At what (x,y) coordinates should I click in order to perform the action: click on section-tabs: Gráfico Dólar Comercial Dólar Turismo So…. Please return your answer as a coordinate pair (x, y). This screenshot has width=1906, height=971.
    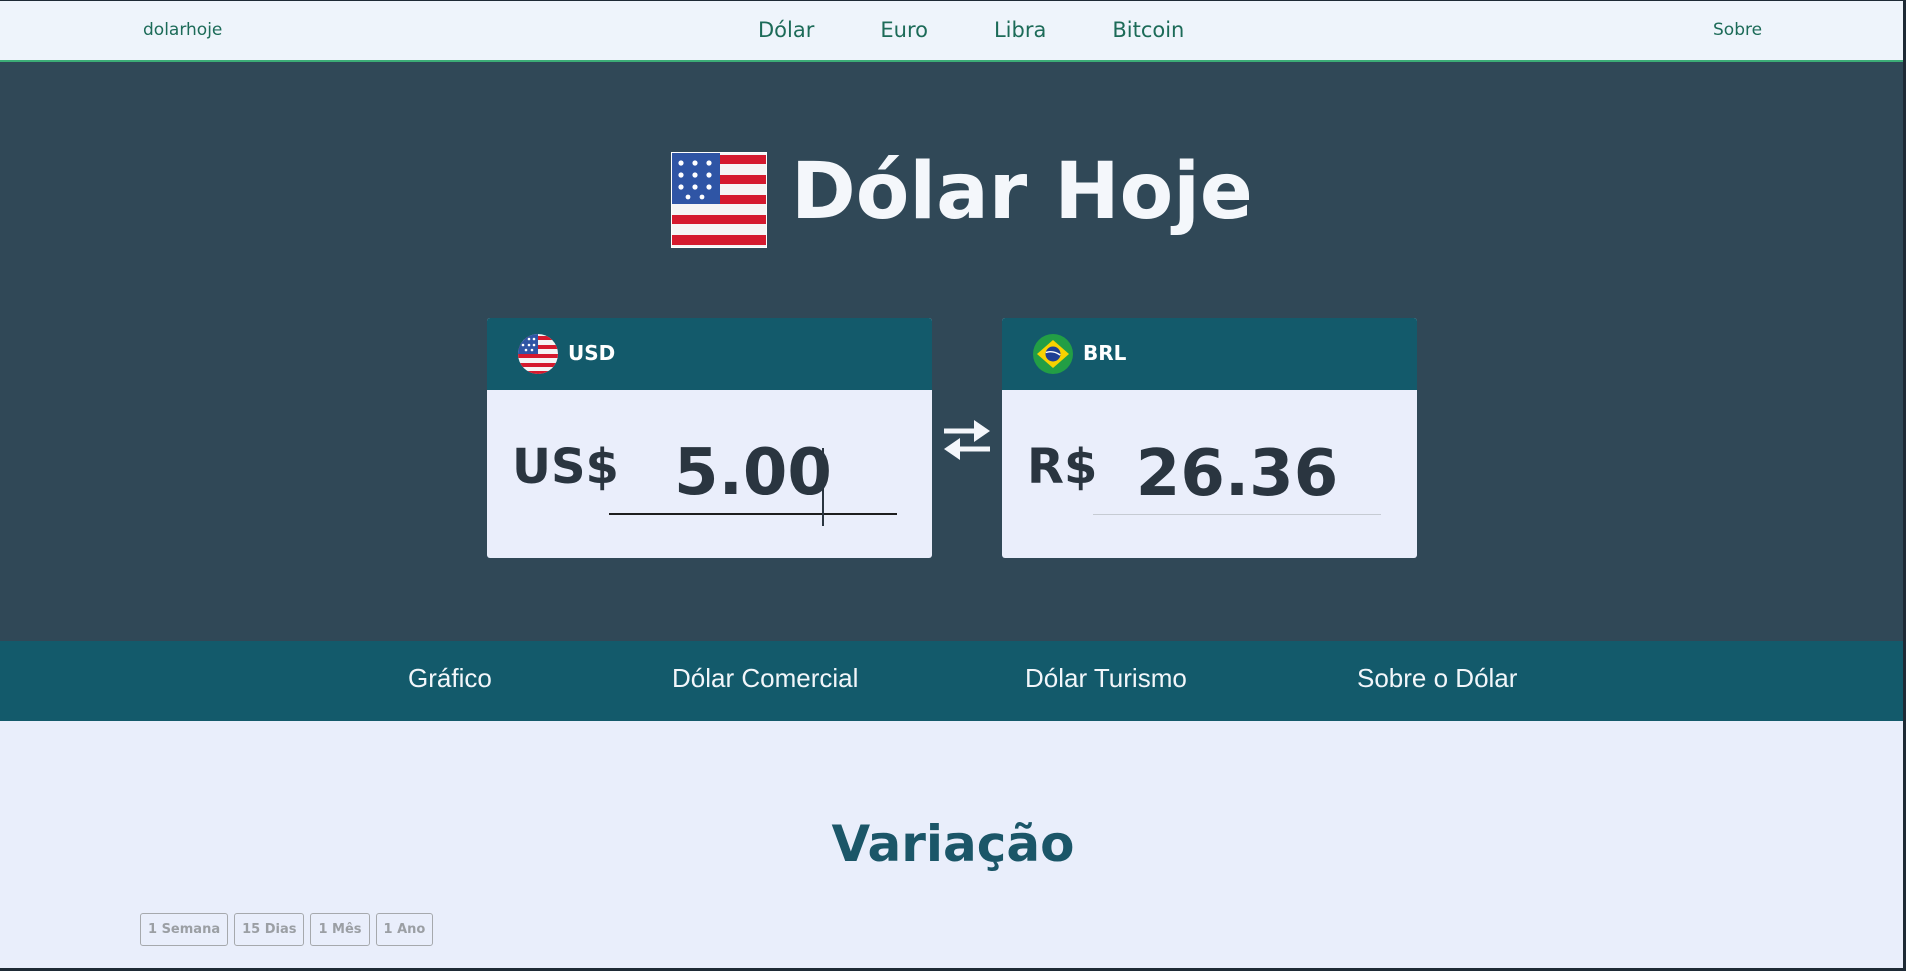
    Looking at the image, I should click on (953, 681).